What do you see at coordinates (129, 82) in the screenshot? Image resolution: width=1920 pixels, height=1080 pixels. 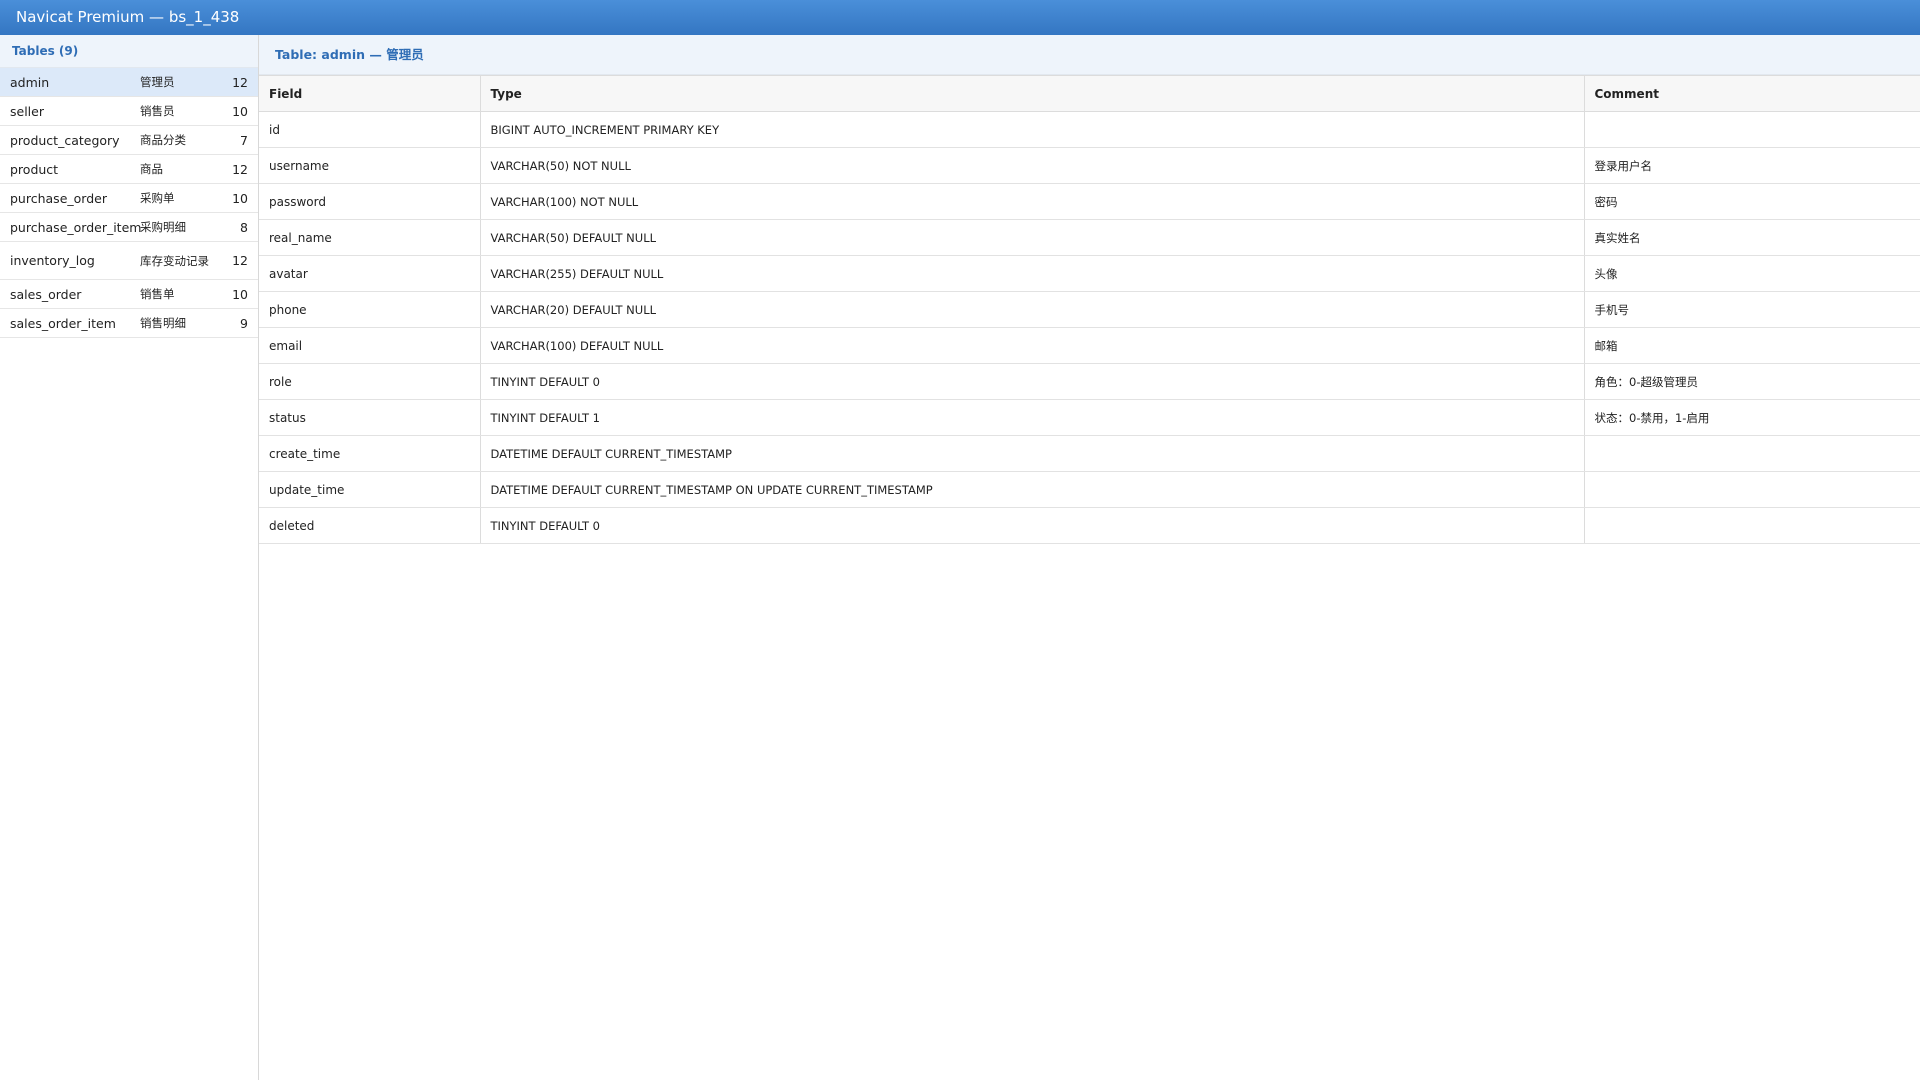 I see `table-item-admin: admin 管理员 12` at bounding box center [129, 82].